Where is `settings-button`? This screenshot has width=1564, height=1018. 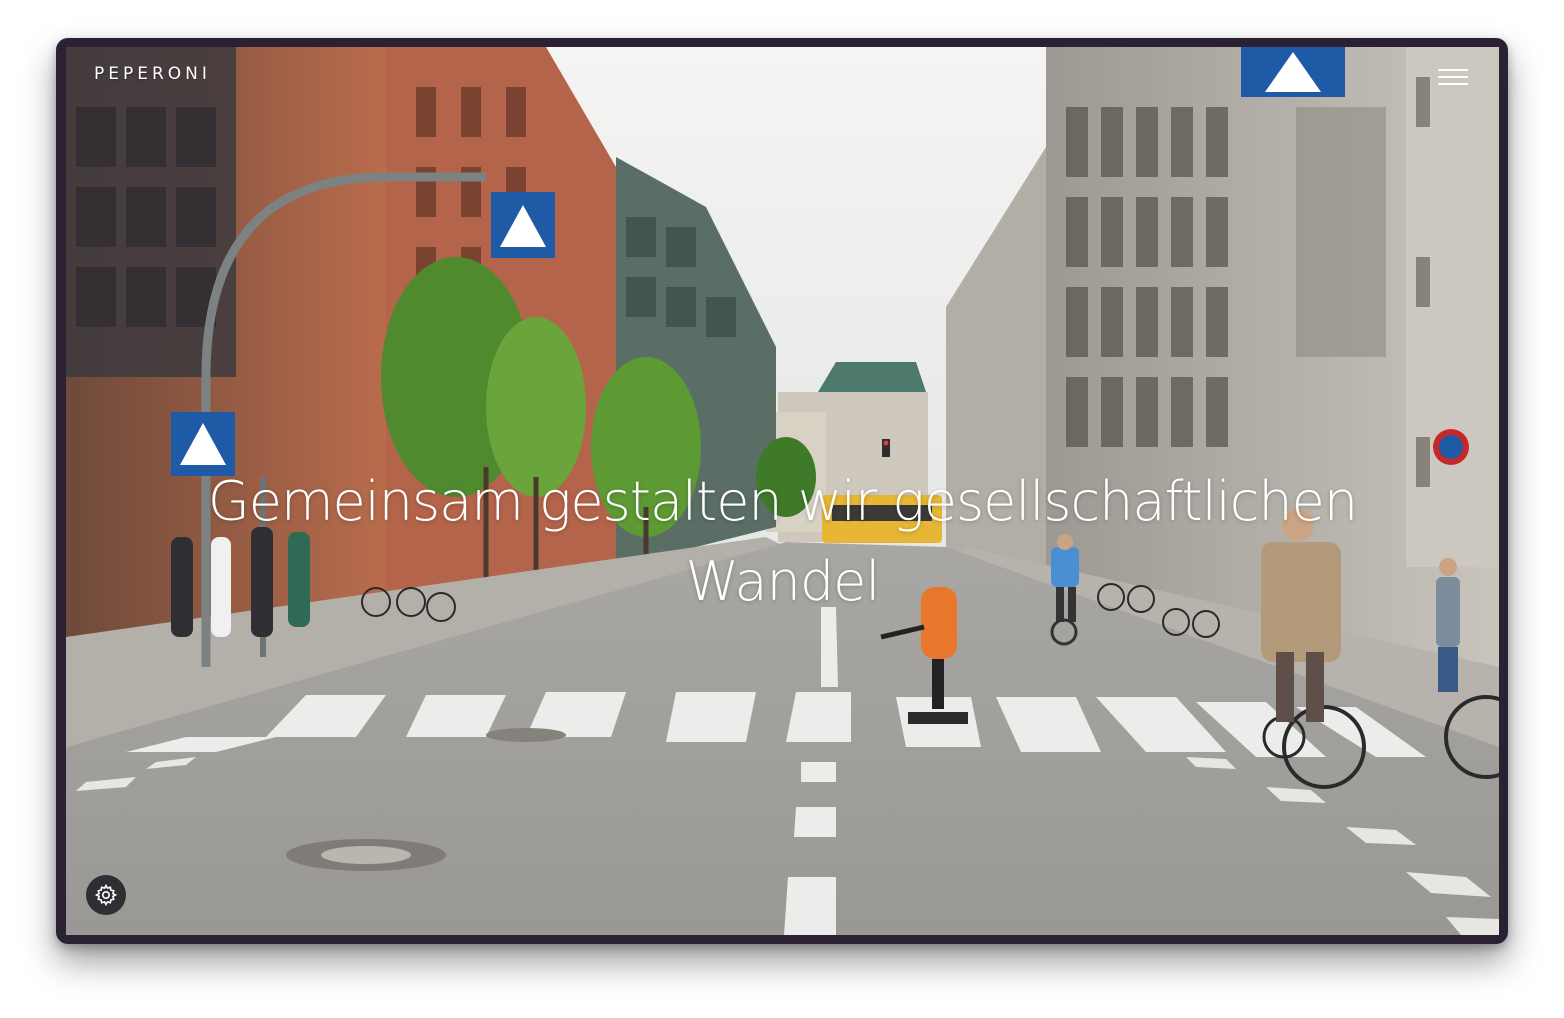 settings-button is located at coordinates (106, 895).